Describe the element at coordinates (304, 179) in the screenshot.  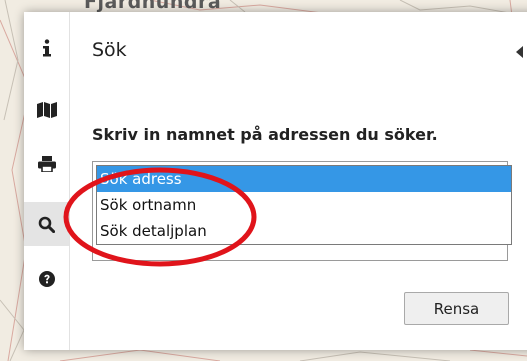
I see `option-search-address: Sök adress` at that location.